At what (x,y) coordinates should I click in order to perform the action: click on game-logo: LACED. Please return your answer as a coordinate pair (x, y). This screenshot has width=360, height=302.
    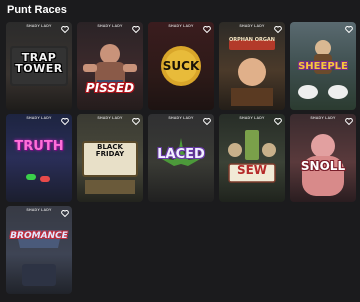
    Looking at the image, I should click on (181, 154).